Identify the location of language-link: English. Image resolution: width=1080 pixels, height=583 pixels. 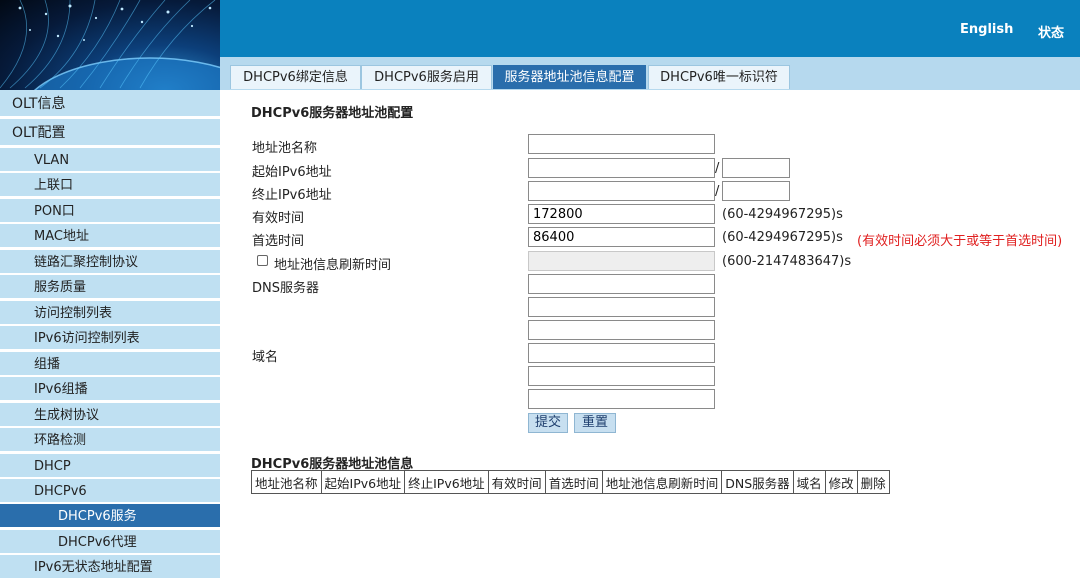
(986, 29).